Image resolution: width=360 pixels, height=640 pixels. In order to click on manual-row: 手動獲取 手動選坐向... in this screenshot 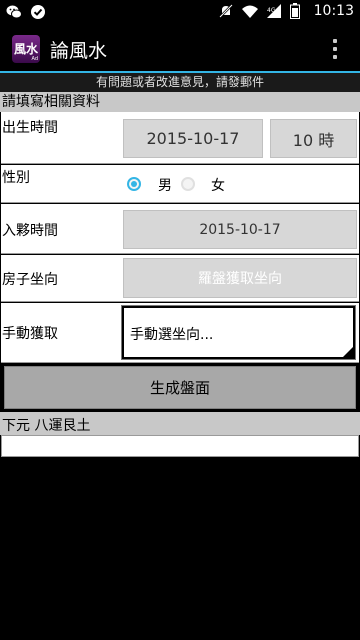, I will do `click(180, 333)`.